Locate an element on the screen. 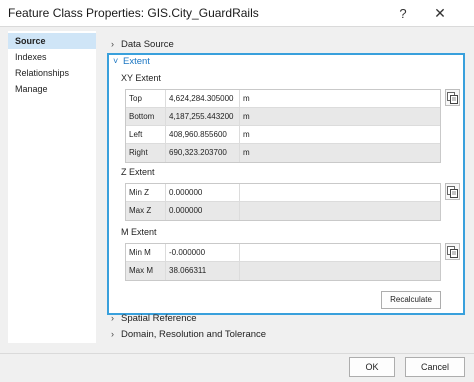  table-row: Left 408,960.855600 m is located at coordinates (283, 135).